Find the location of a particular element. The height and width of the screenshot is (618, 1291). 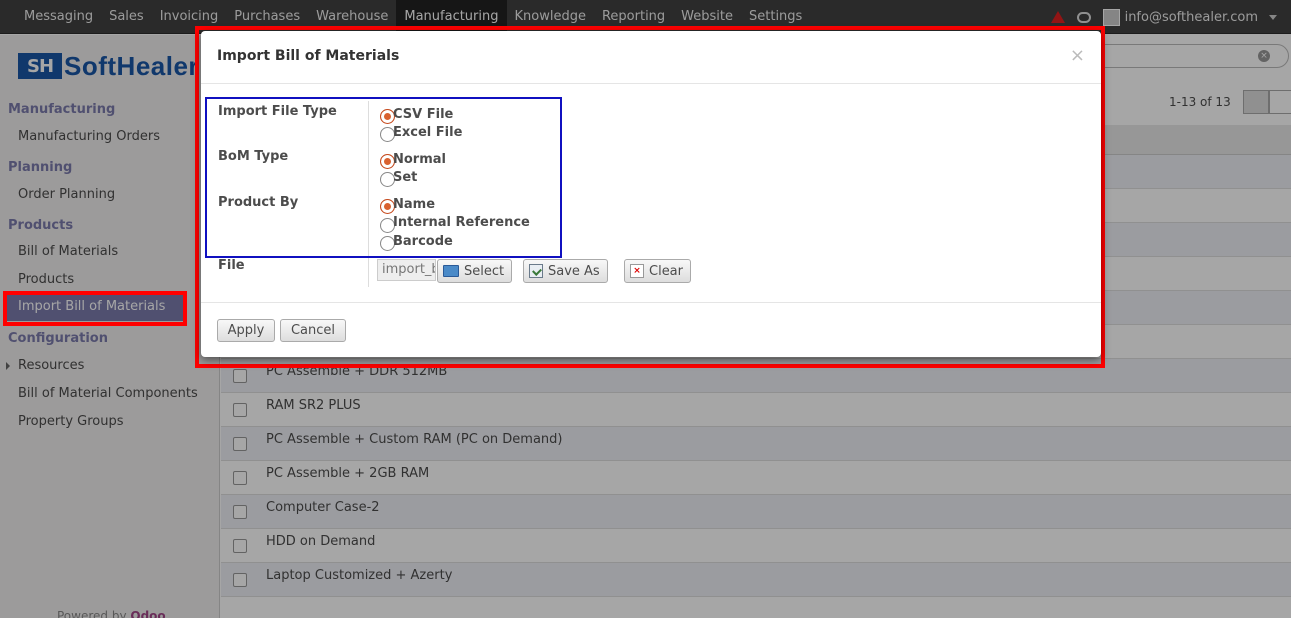

clear-icon: × is located at coordinates (637, 271).